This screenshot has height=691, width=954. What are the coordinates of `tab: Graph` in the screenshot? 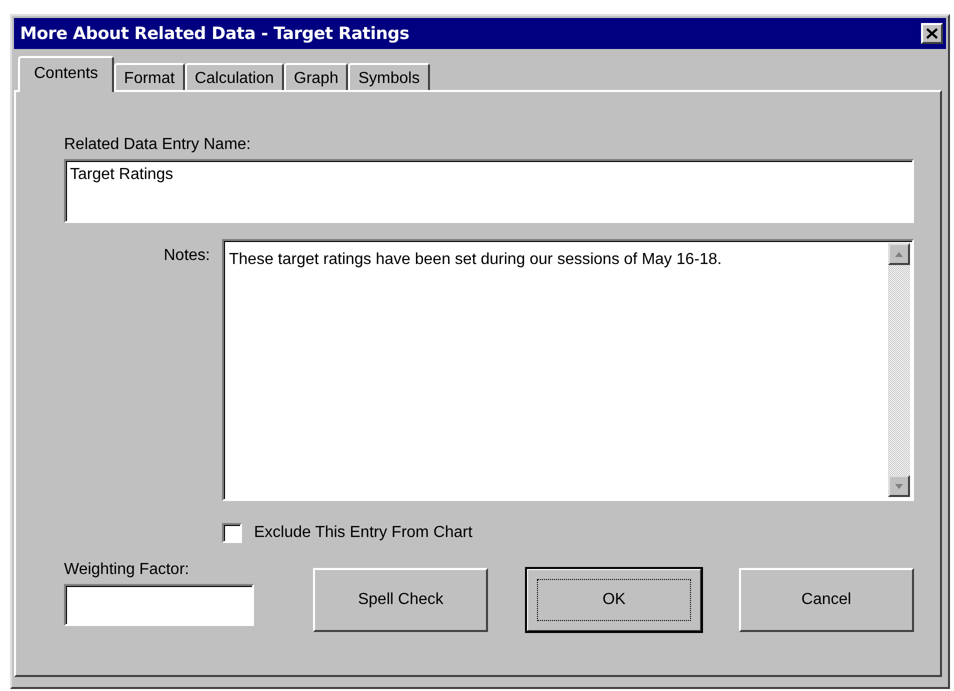 It's located at (316, 76).